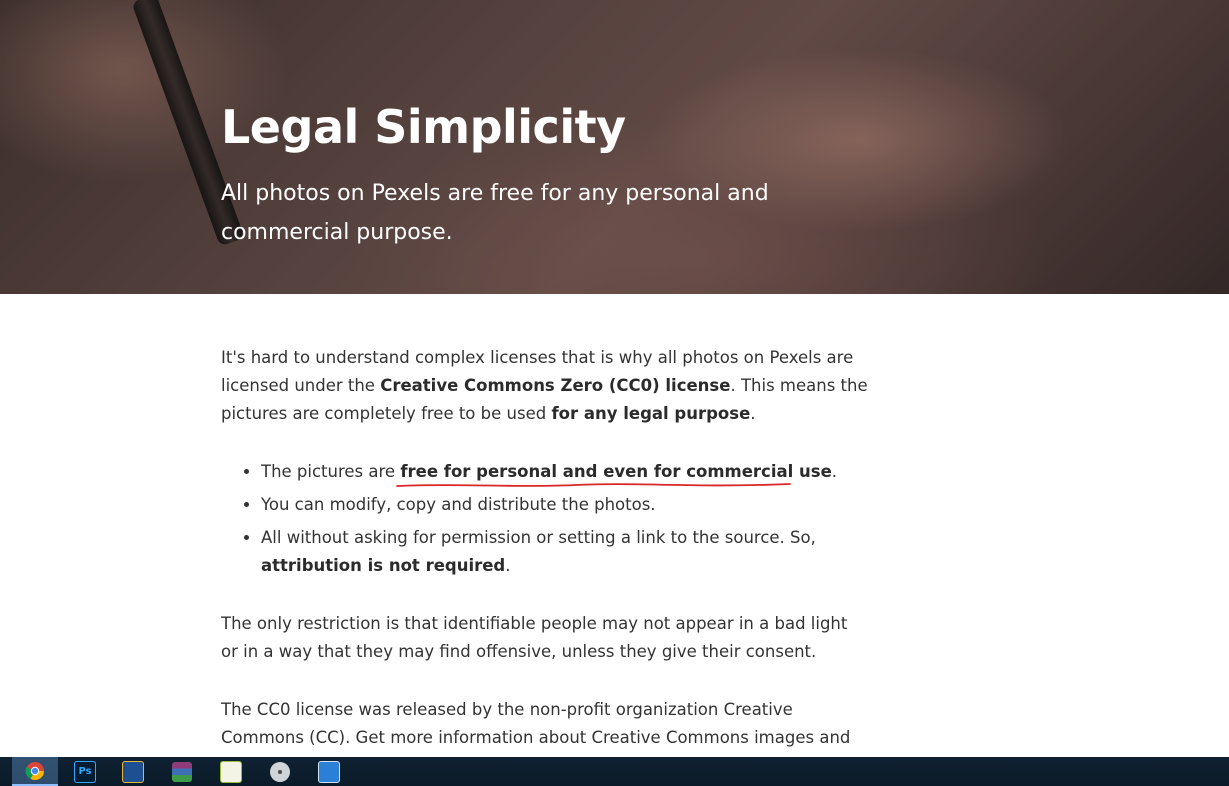  What do you see at coordinates (753, 413) in the screenshot?
I see `intro-text-3: .` at bounding box center [753, 413].